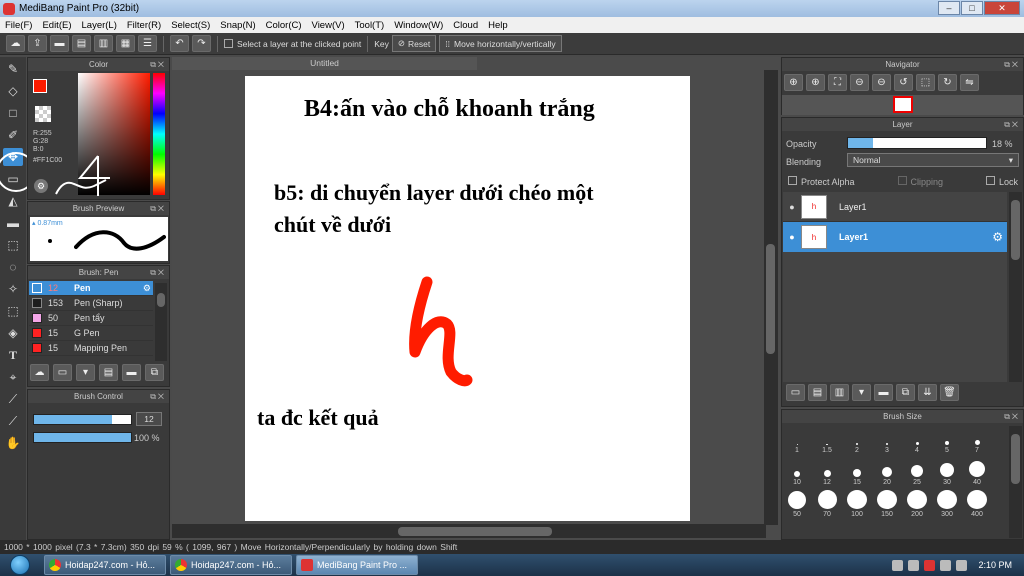  What do you see at coordinates (39, 372) in the screenshot?
I see `cloud-brush-icon: ☁` at bounding box center [39, 372].